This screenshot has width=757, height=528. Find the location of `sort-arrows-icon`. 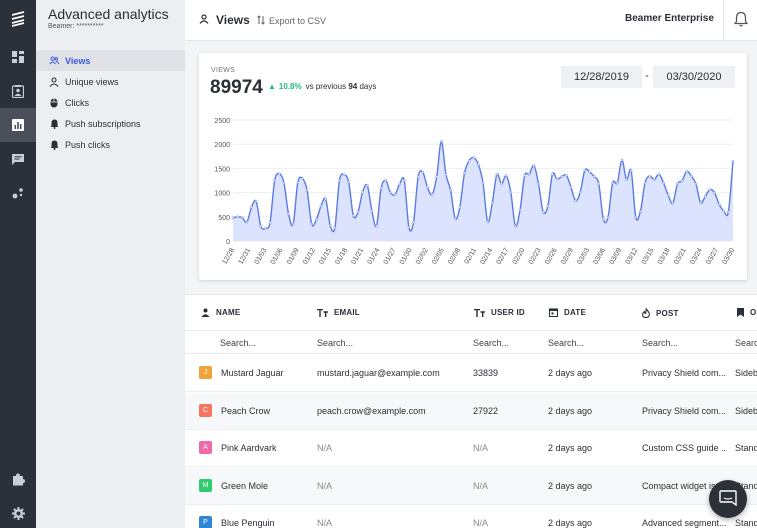

sort-arrows-icon is located at coordinates (261, 21).